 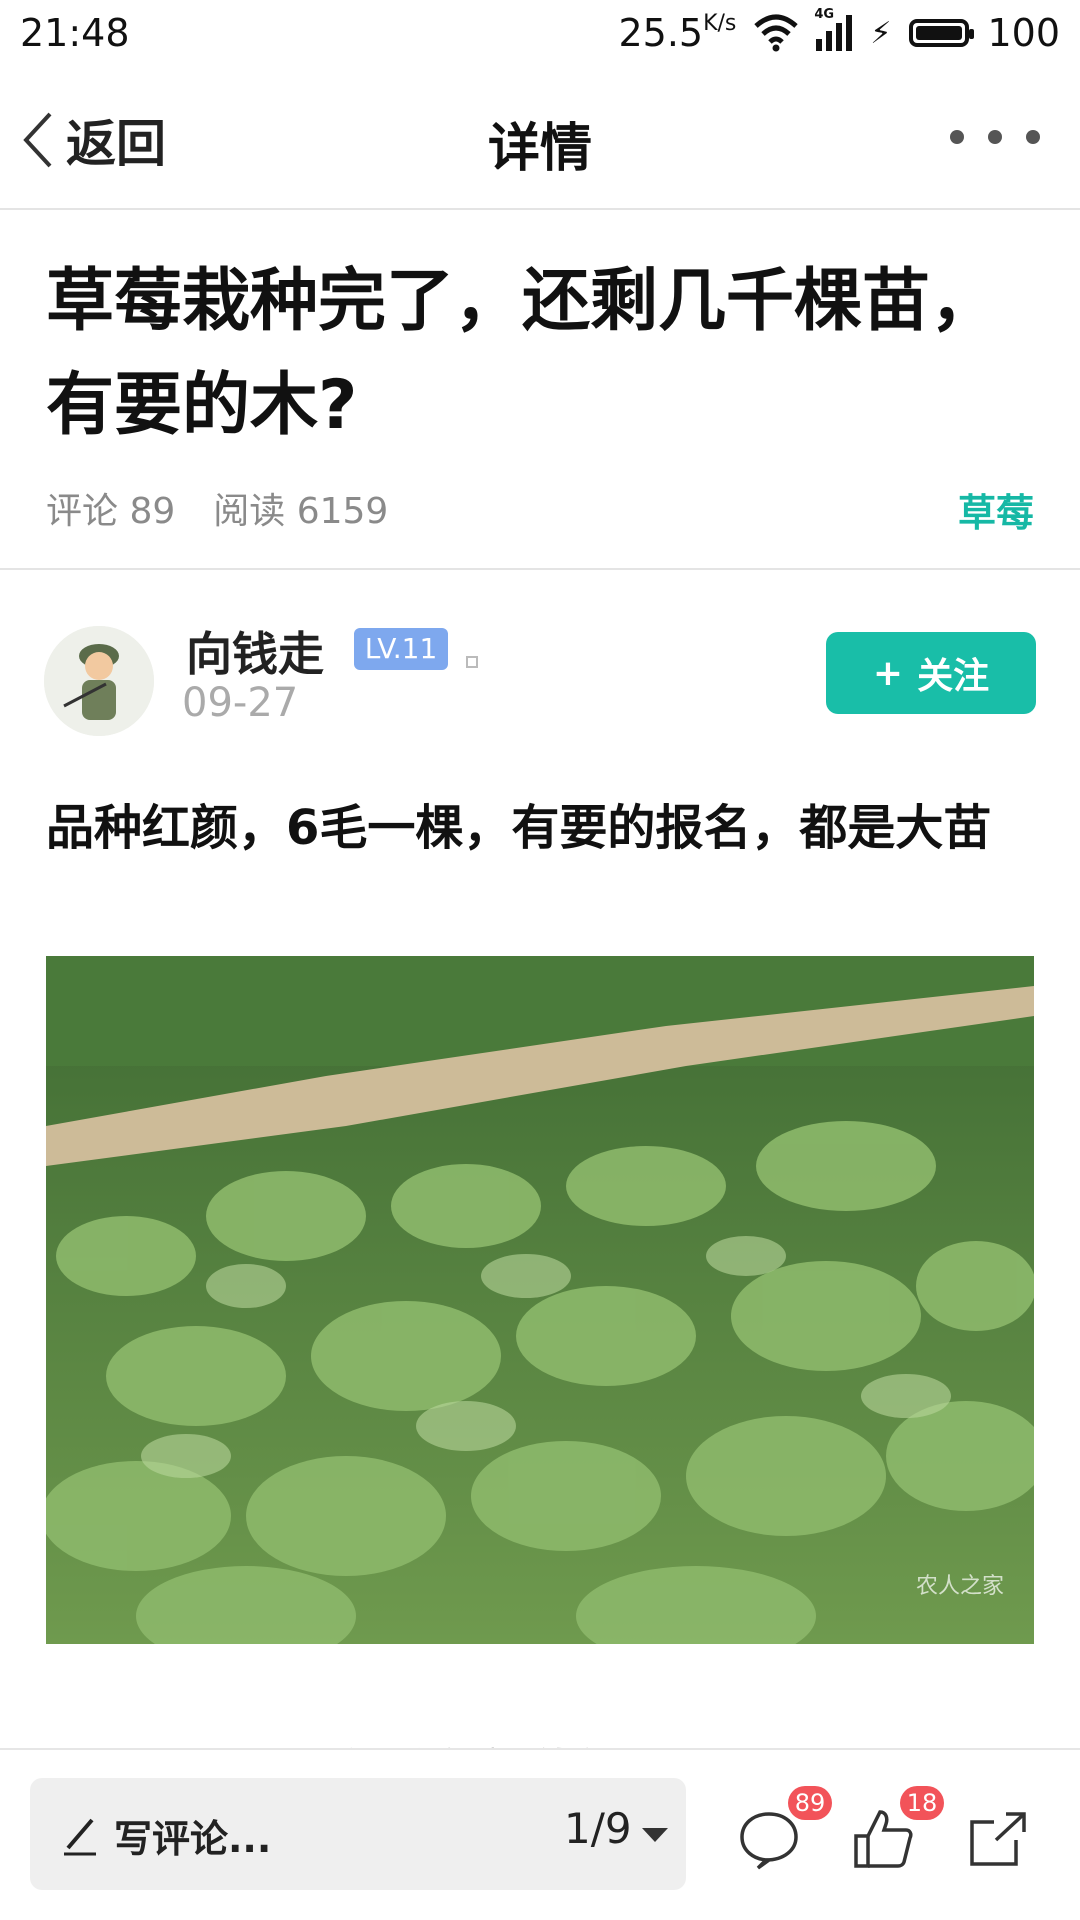 I want to click on read-count-label: 阅读 6159, so click(x=301, y=511).